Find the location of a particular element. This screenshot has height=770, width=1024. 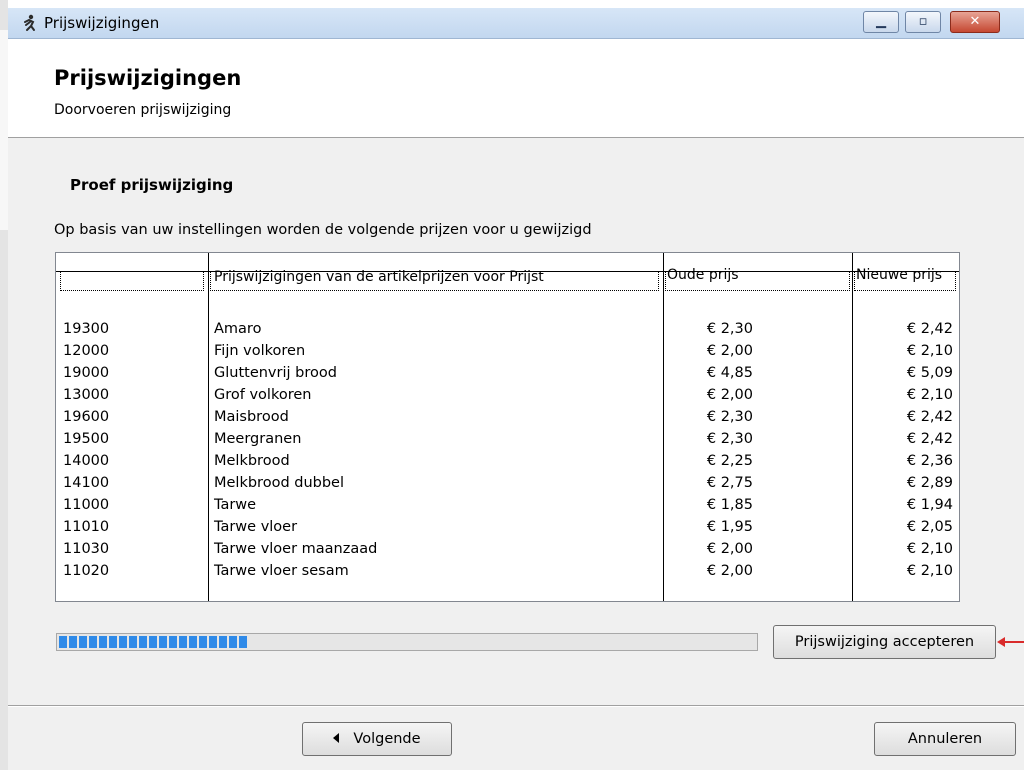

left-edge-strip is located at coordinates (4, 130).